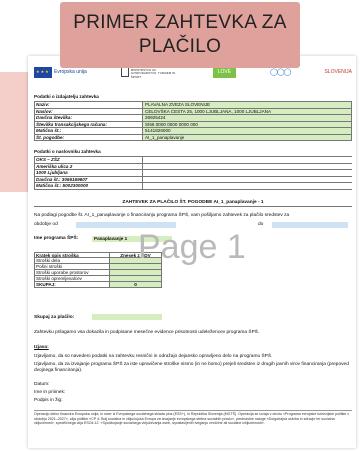  I want to click on signature-label: Podpis in žig:, so click(48, 400).